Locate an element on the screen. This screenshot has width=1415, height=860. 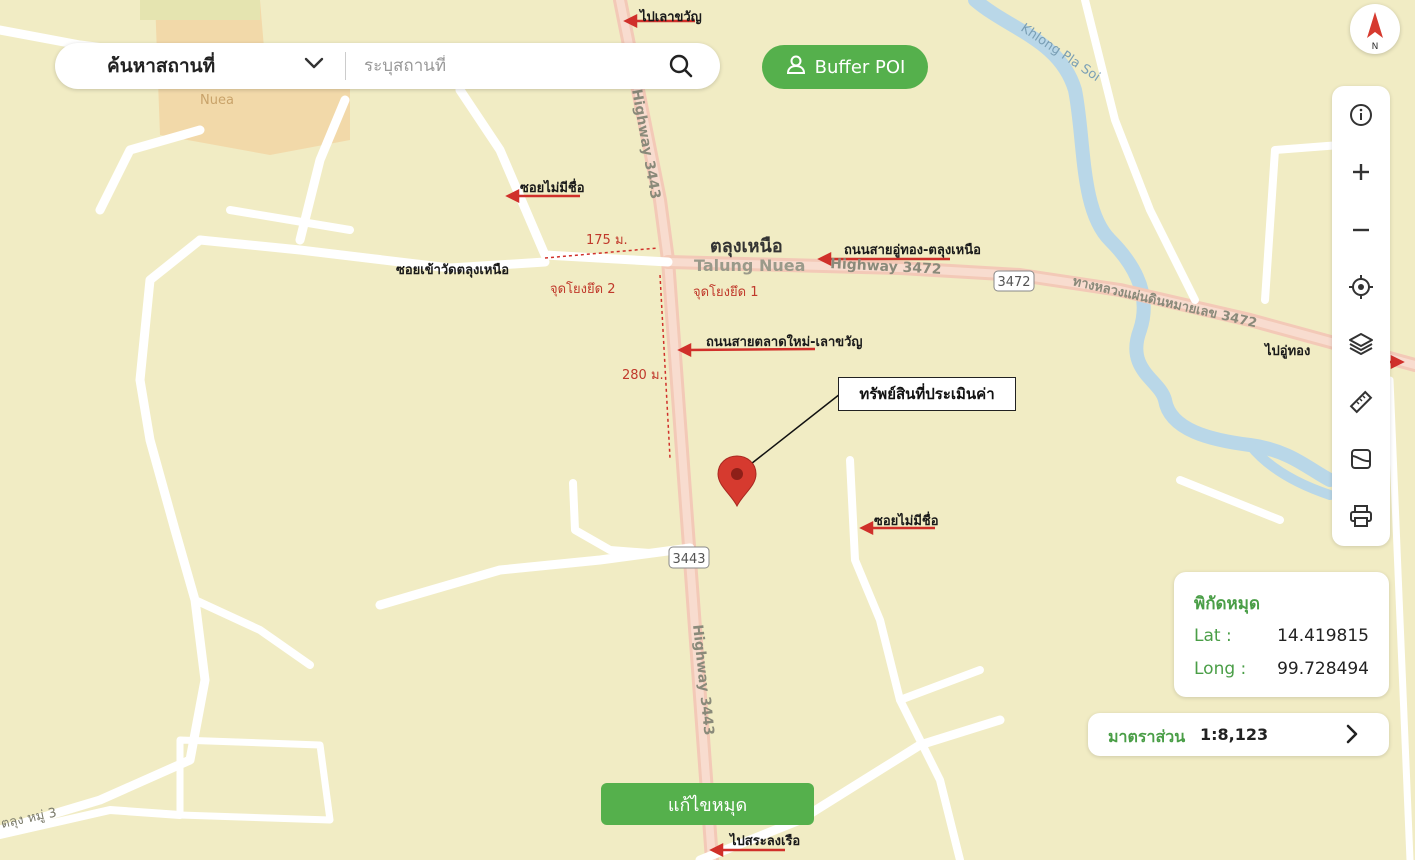
label-soi-wat: ซอยเข้าวัดตลุงเหนือ is located at coordinates (453, 270).